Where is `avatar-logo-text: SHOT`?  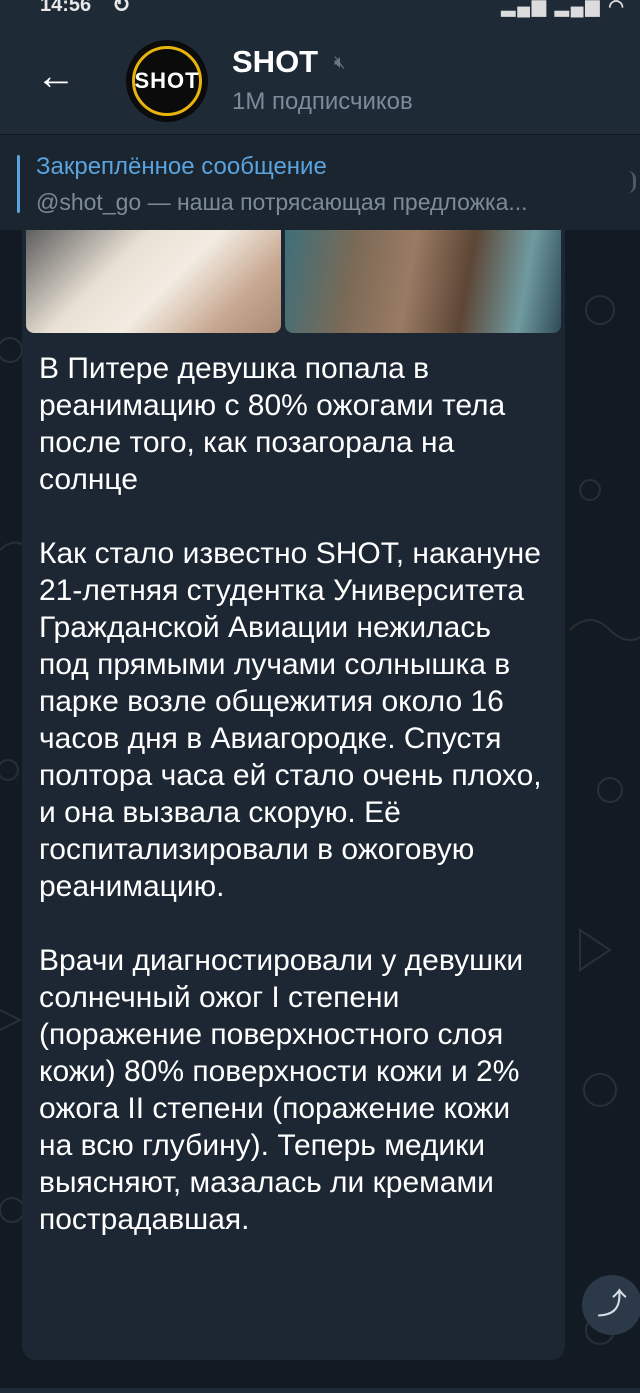
avatar-logo-text: SHOT is located at coordinates (167, 80).